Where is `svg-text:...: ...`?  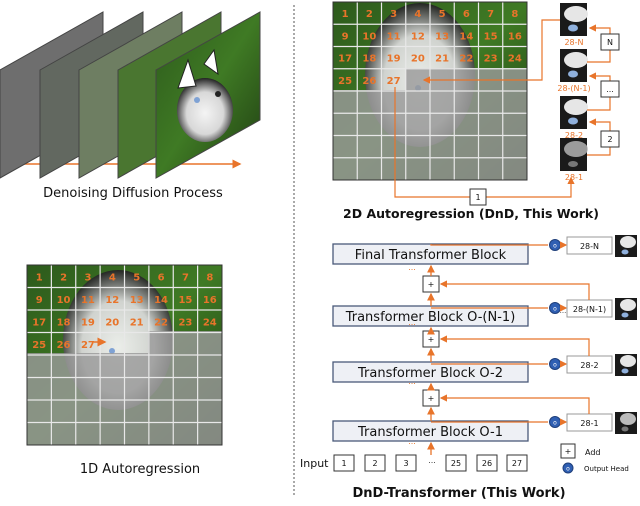
svg-text:...: ... is located at coordinates (563, 311).